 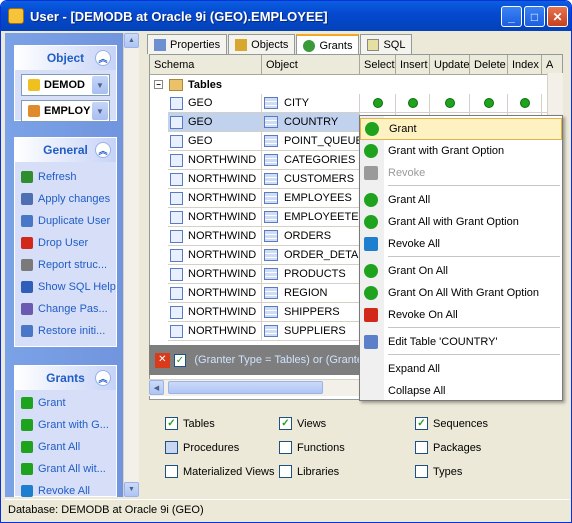 What do you see at coordinates (206, 65) in the screenshot?
I see `column-header-schema: Schema` at bounding box center [206, 65].